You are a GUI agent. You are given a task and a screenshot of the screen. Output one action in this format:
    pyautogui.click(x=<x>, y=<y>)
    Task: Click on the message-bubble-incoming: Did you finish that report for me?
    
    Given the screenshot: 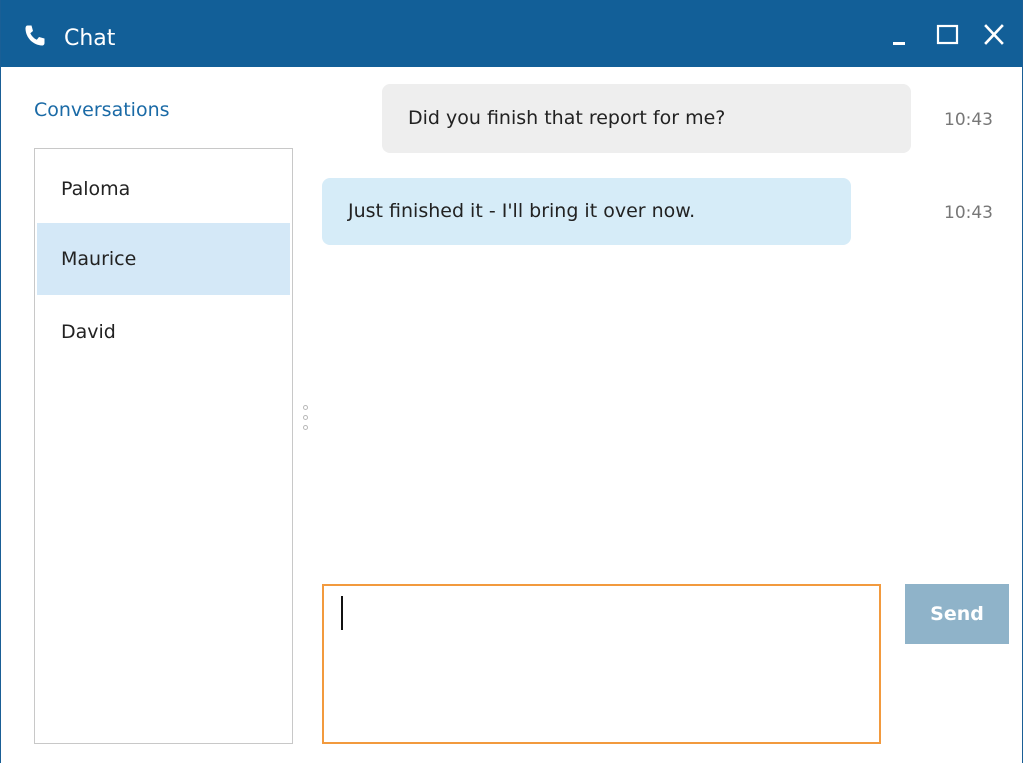 What is the action you would take?
    pyautogui.click(x=646, y=118)
    